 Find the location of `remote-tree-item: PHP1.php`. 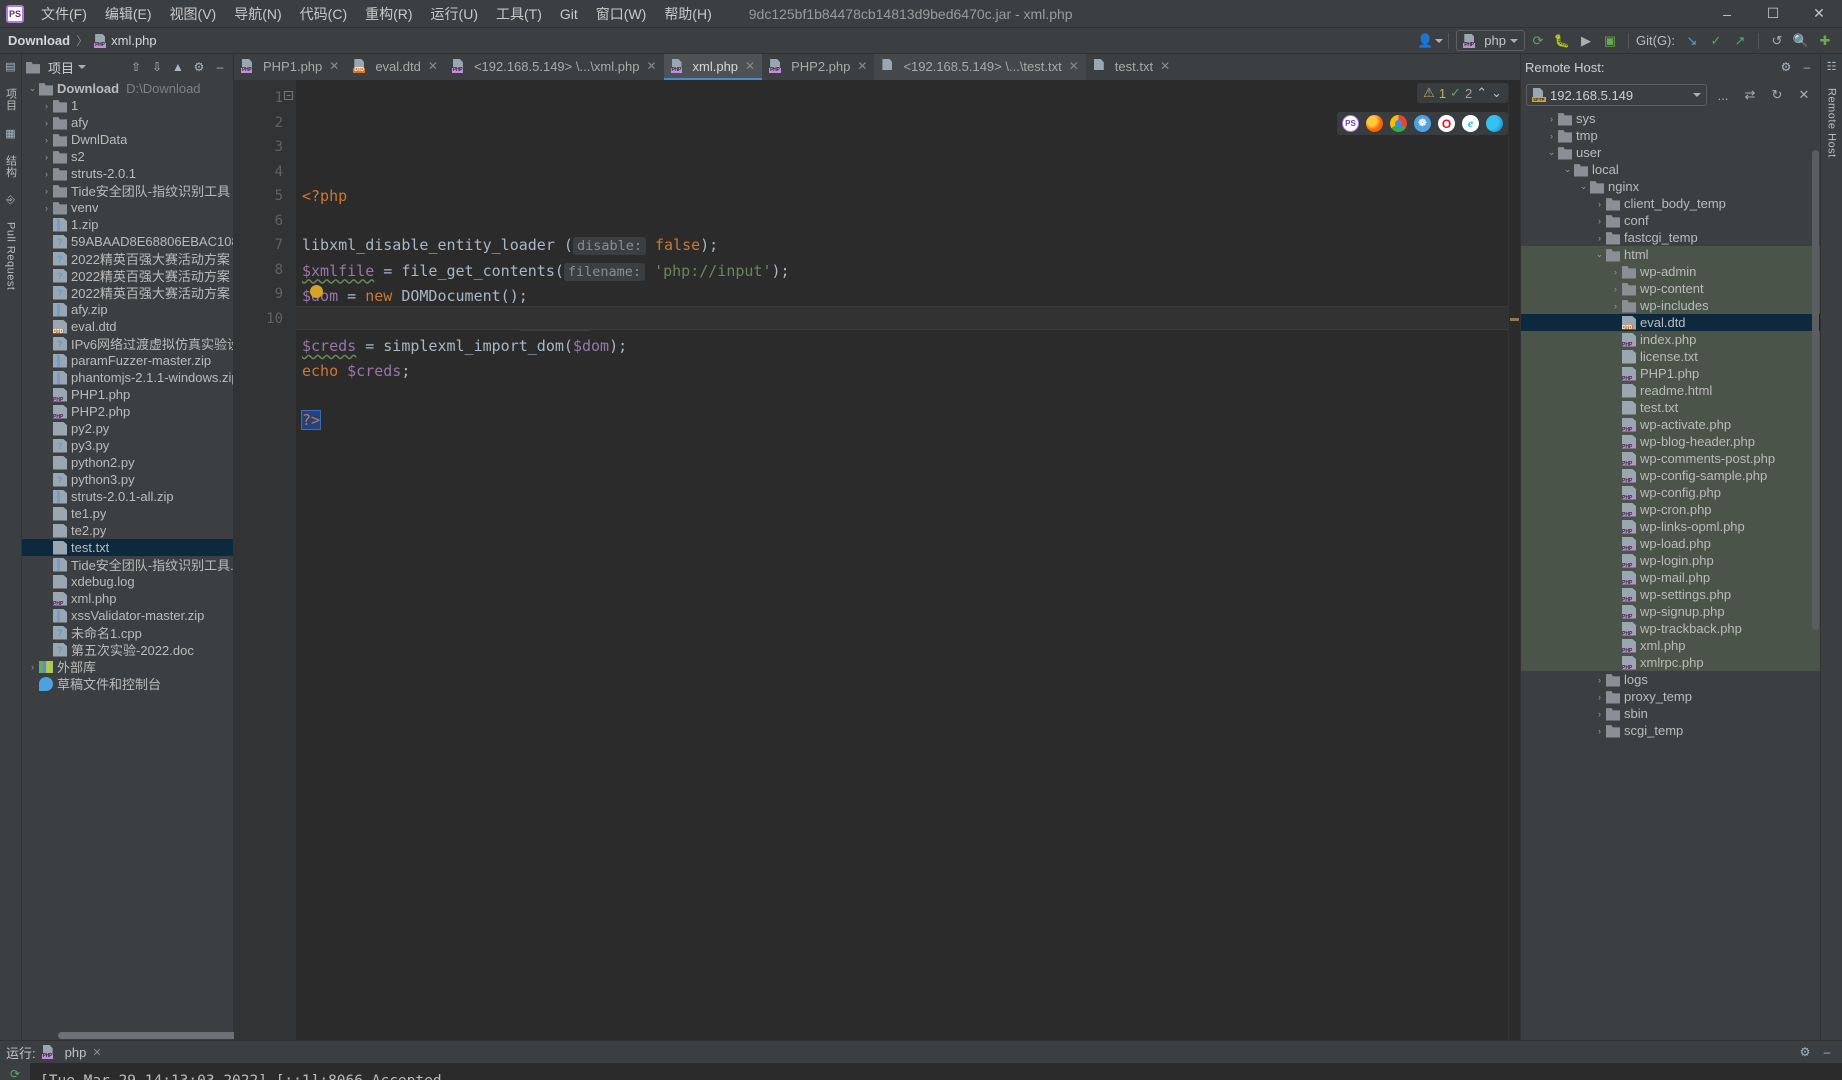

remote-tree-item: PHP1.php is located at coordinates (1670, 373).